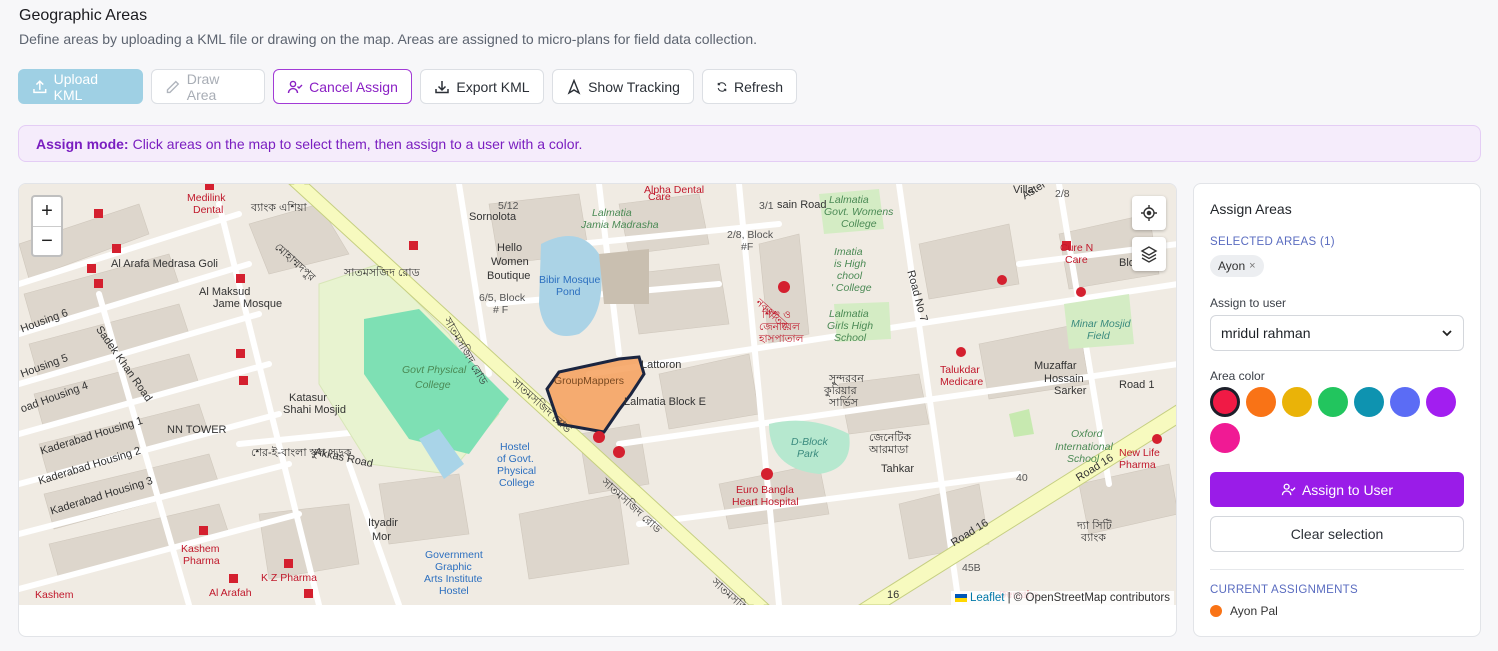 The width and height of the screenshot is (1498, 651). Describe the element at coordinates (809, 442) in the screenshot. I see `map-label: D-Block` at that location.